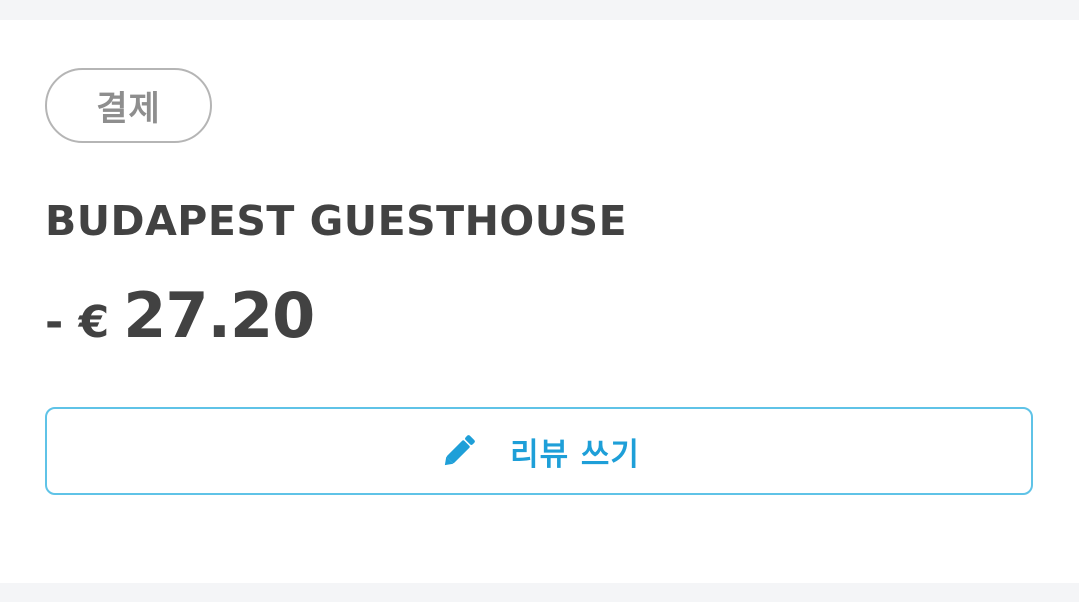 The height and width of the screenshot is (602, 1079). I want to click on transaction-amount: - € 27.20, so click(180, 319).